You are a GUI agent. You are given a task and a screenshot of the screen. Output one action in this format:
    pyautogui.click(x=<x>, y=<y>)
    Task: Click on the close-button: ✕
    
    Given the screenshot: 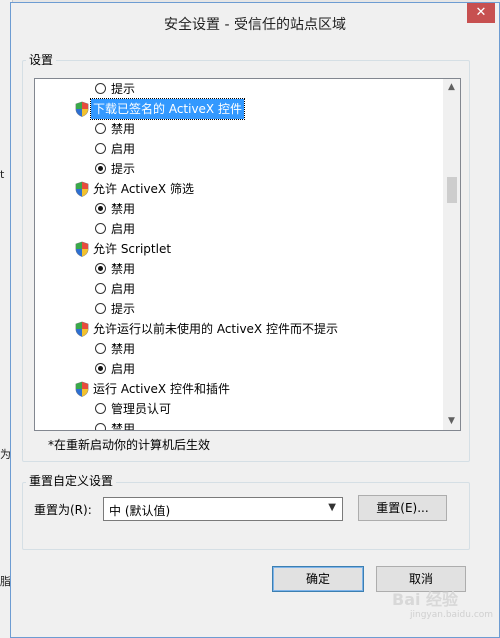 What is the action you would take?
    pyautogui.click(x=481, y=13)
    